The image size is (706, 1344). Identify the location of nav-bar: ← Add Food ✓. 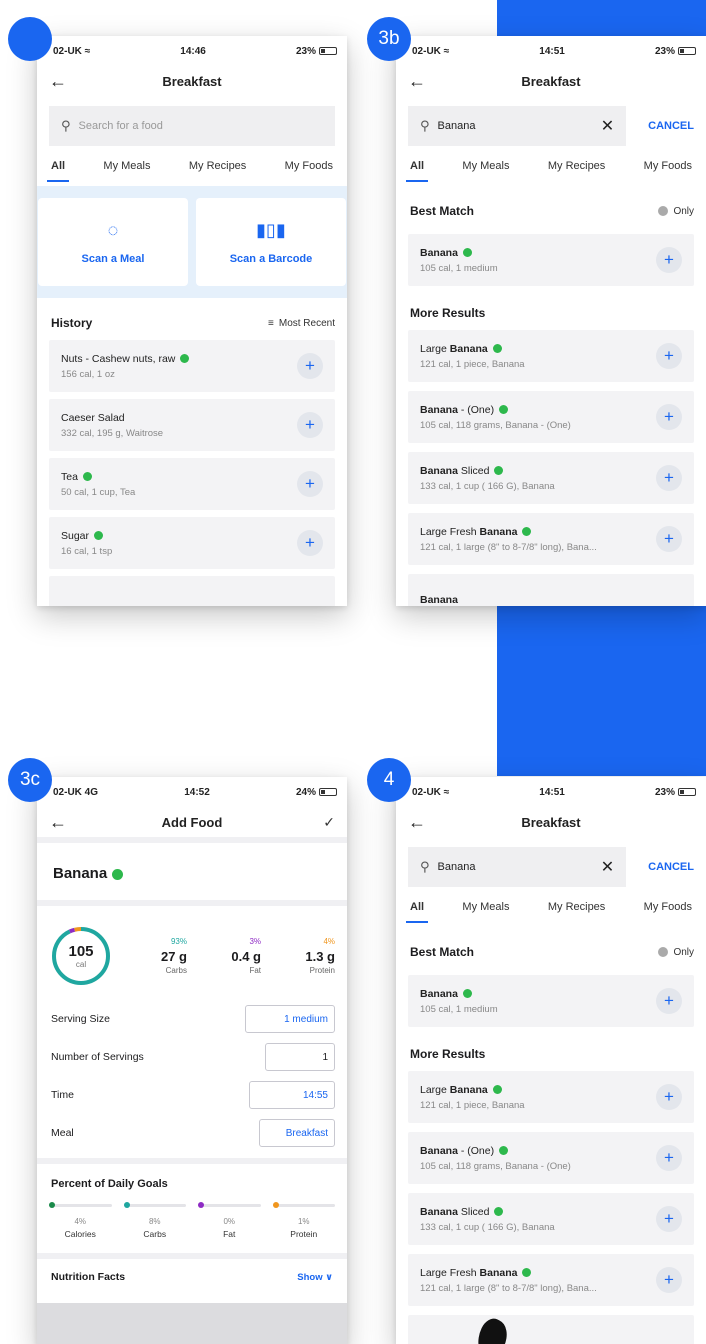
(192, 825).